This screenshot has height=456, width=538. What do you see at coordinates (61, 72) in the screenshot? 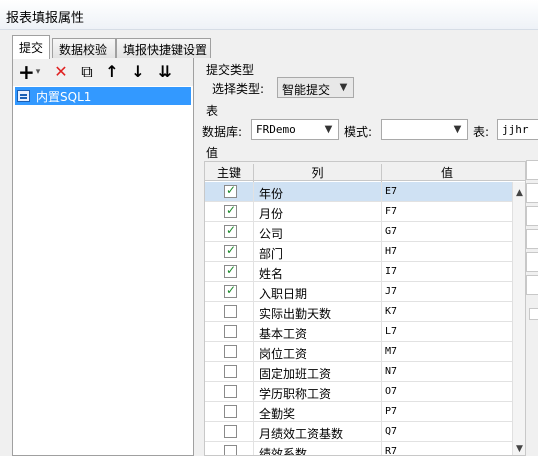
I see `delete-icon: ✕` at bounding box center [61, 72].